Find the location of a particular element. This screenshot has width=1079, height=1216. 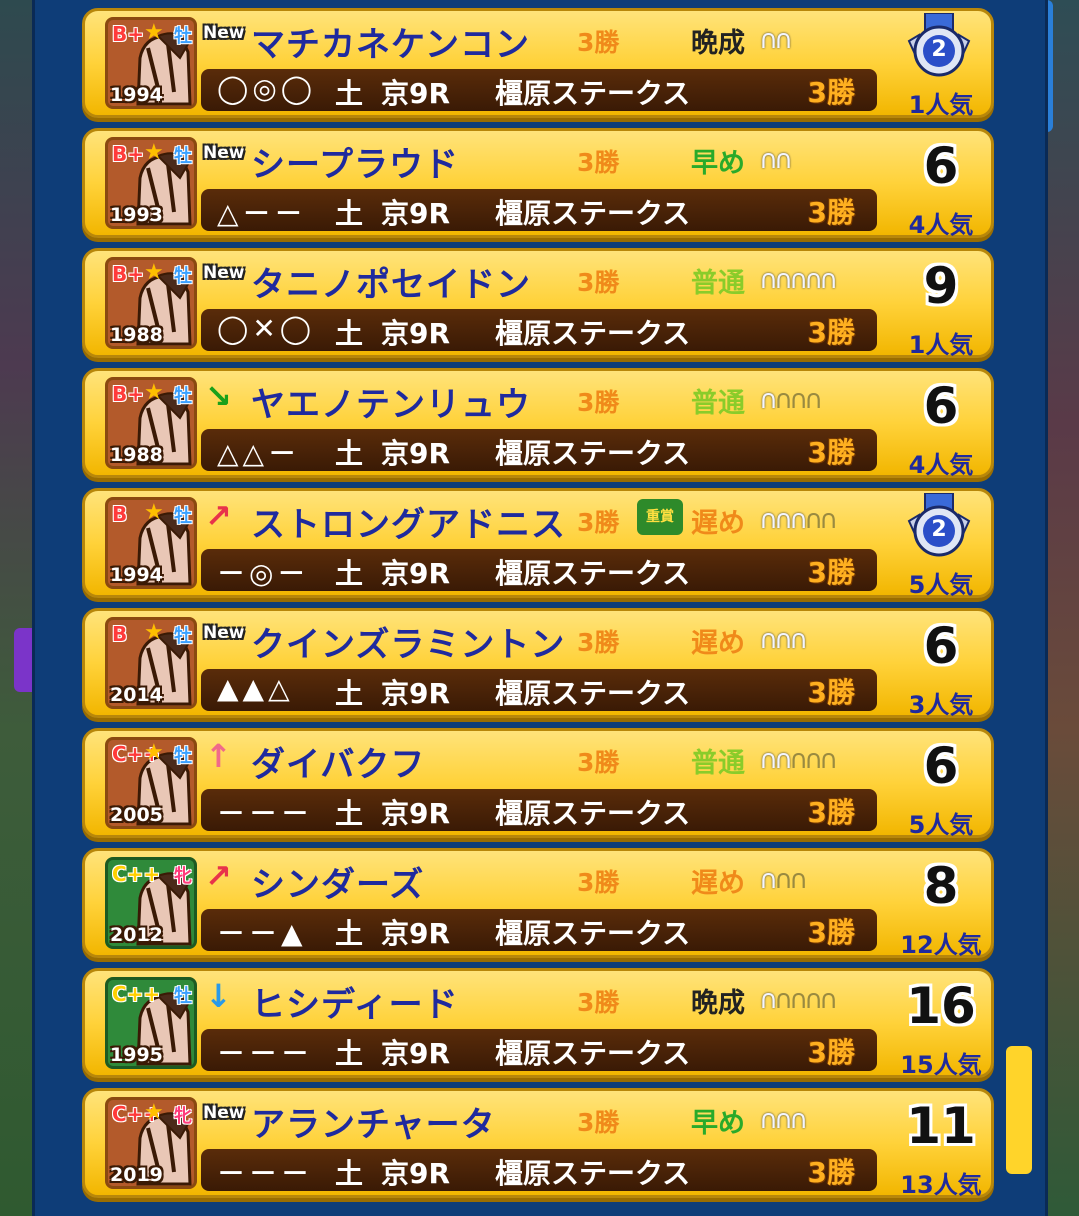

growth-type: 早め is located at coordinates (718, 1123).